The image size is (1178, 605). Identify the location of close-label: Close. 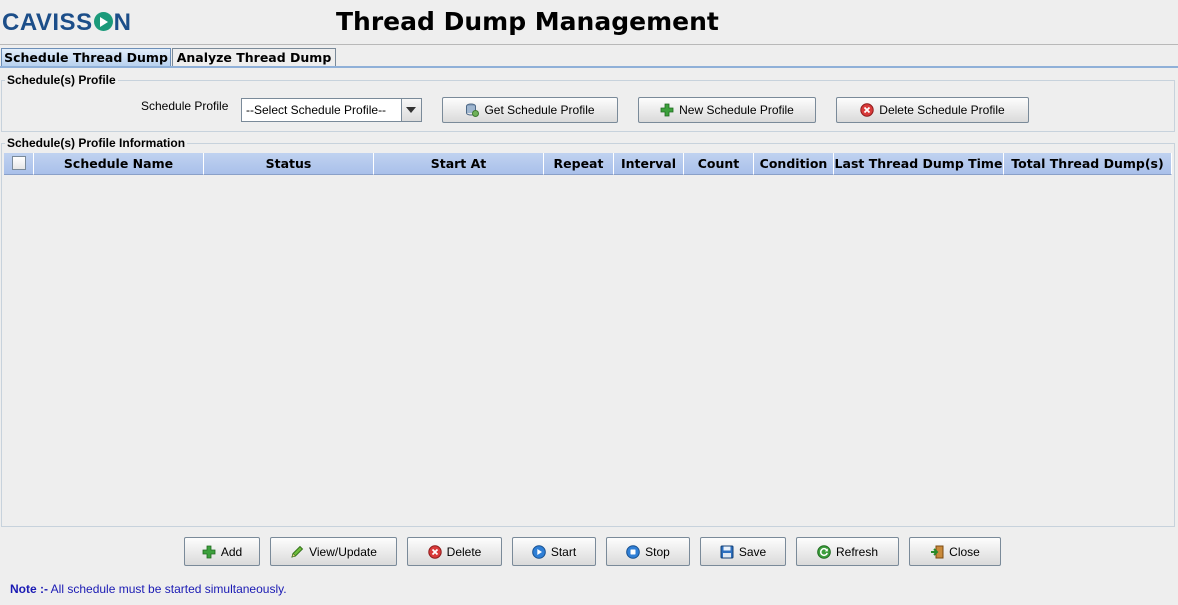
(964, 551).